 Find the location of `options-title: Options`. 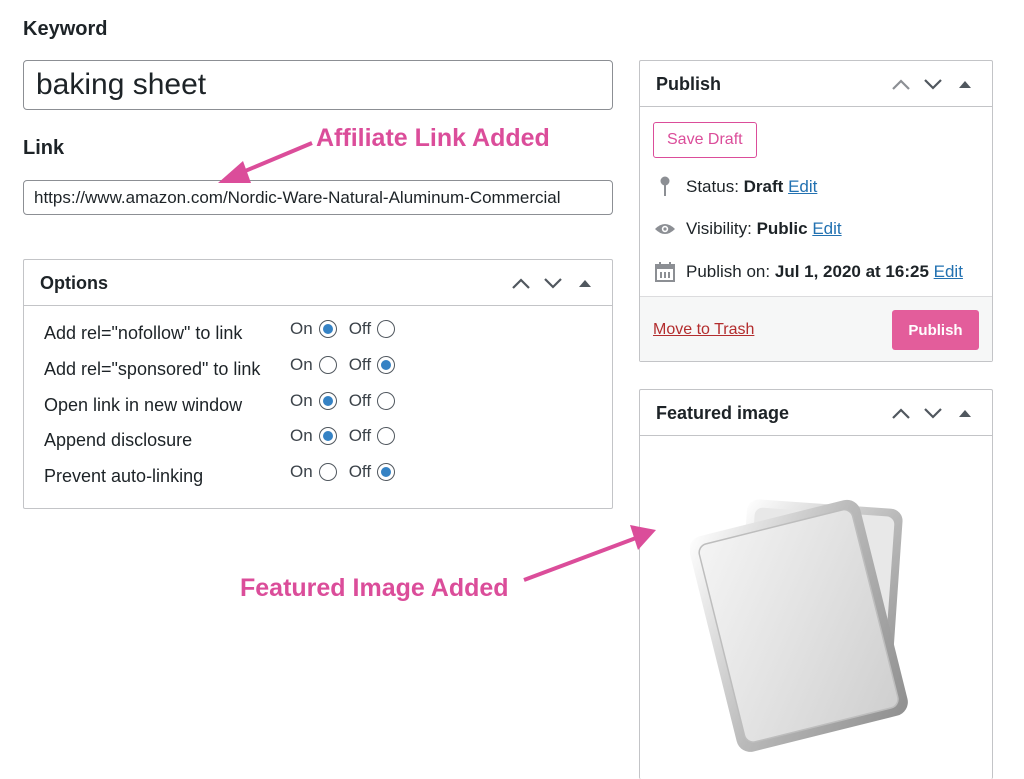

options-title: Options is located at coordinates (74, 283).